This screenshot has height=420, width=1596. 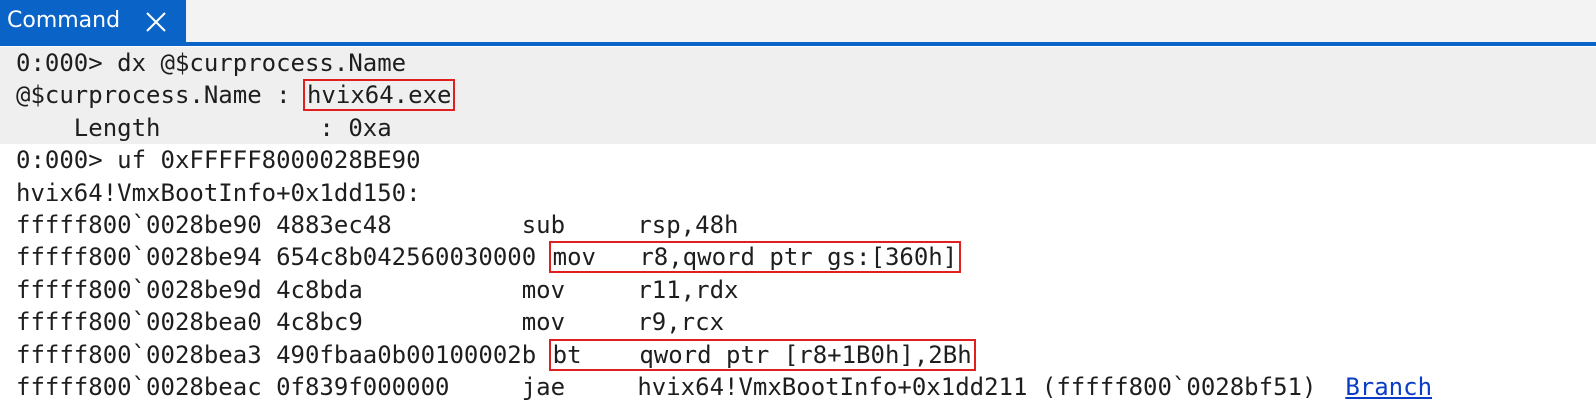 What do you see at coordinates (283, 354) in the screenshot?
I see `disasm-address-bytes: fffff800`0028bea3 490fbaa0b00100002b` at bounding box center [283, 354].